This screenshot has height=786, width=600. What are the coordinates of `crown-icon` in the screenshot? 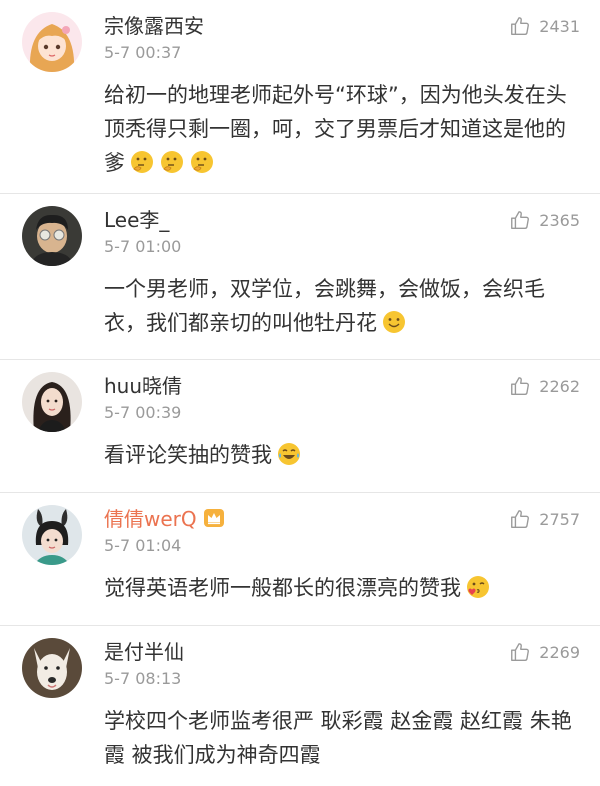 It's located at (213, 518).